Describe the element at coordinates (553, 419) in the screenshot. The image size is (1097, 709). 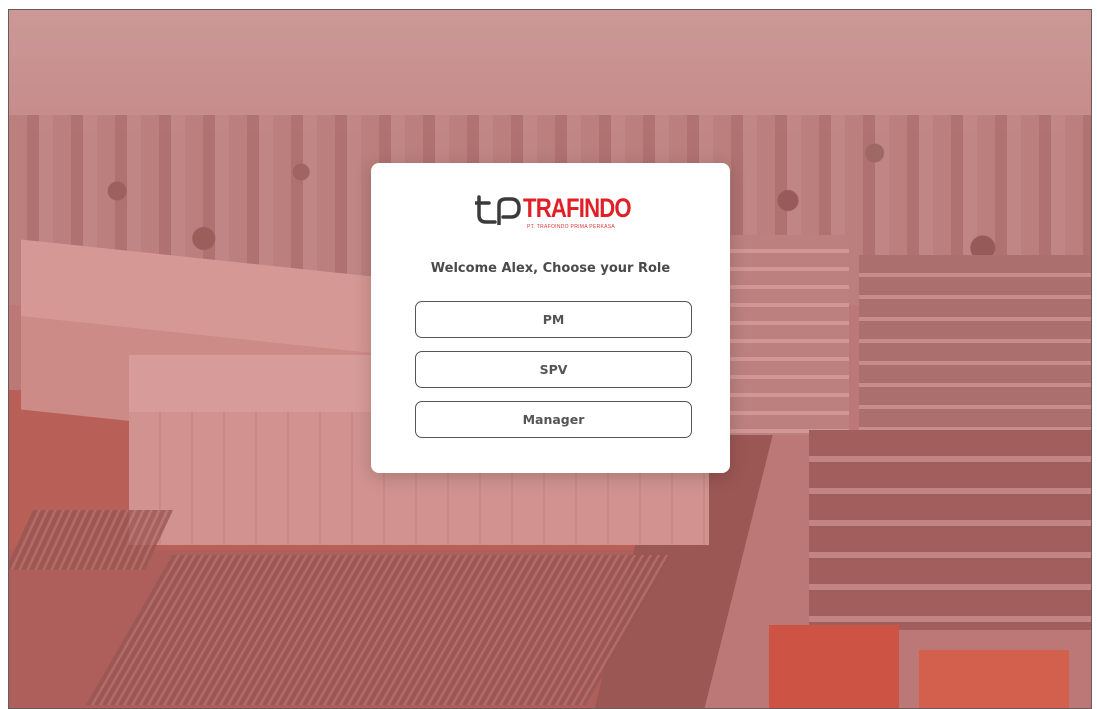
I see `role-button-manager: Manager` at that location.